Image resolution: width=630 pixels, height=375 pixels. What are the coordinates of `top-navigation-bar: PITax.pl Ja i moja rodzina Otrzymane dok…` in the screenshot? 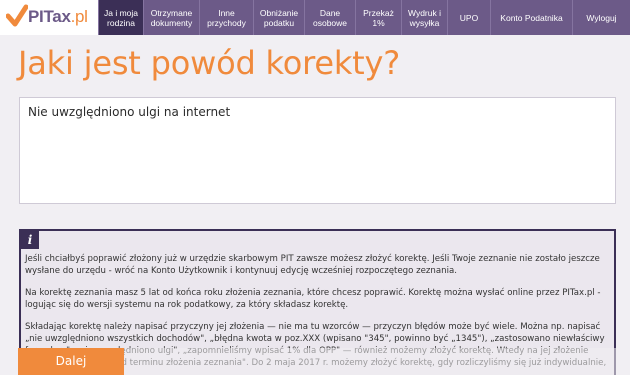 It's located at (315, 17).